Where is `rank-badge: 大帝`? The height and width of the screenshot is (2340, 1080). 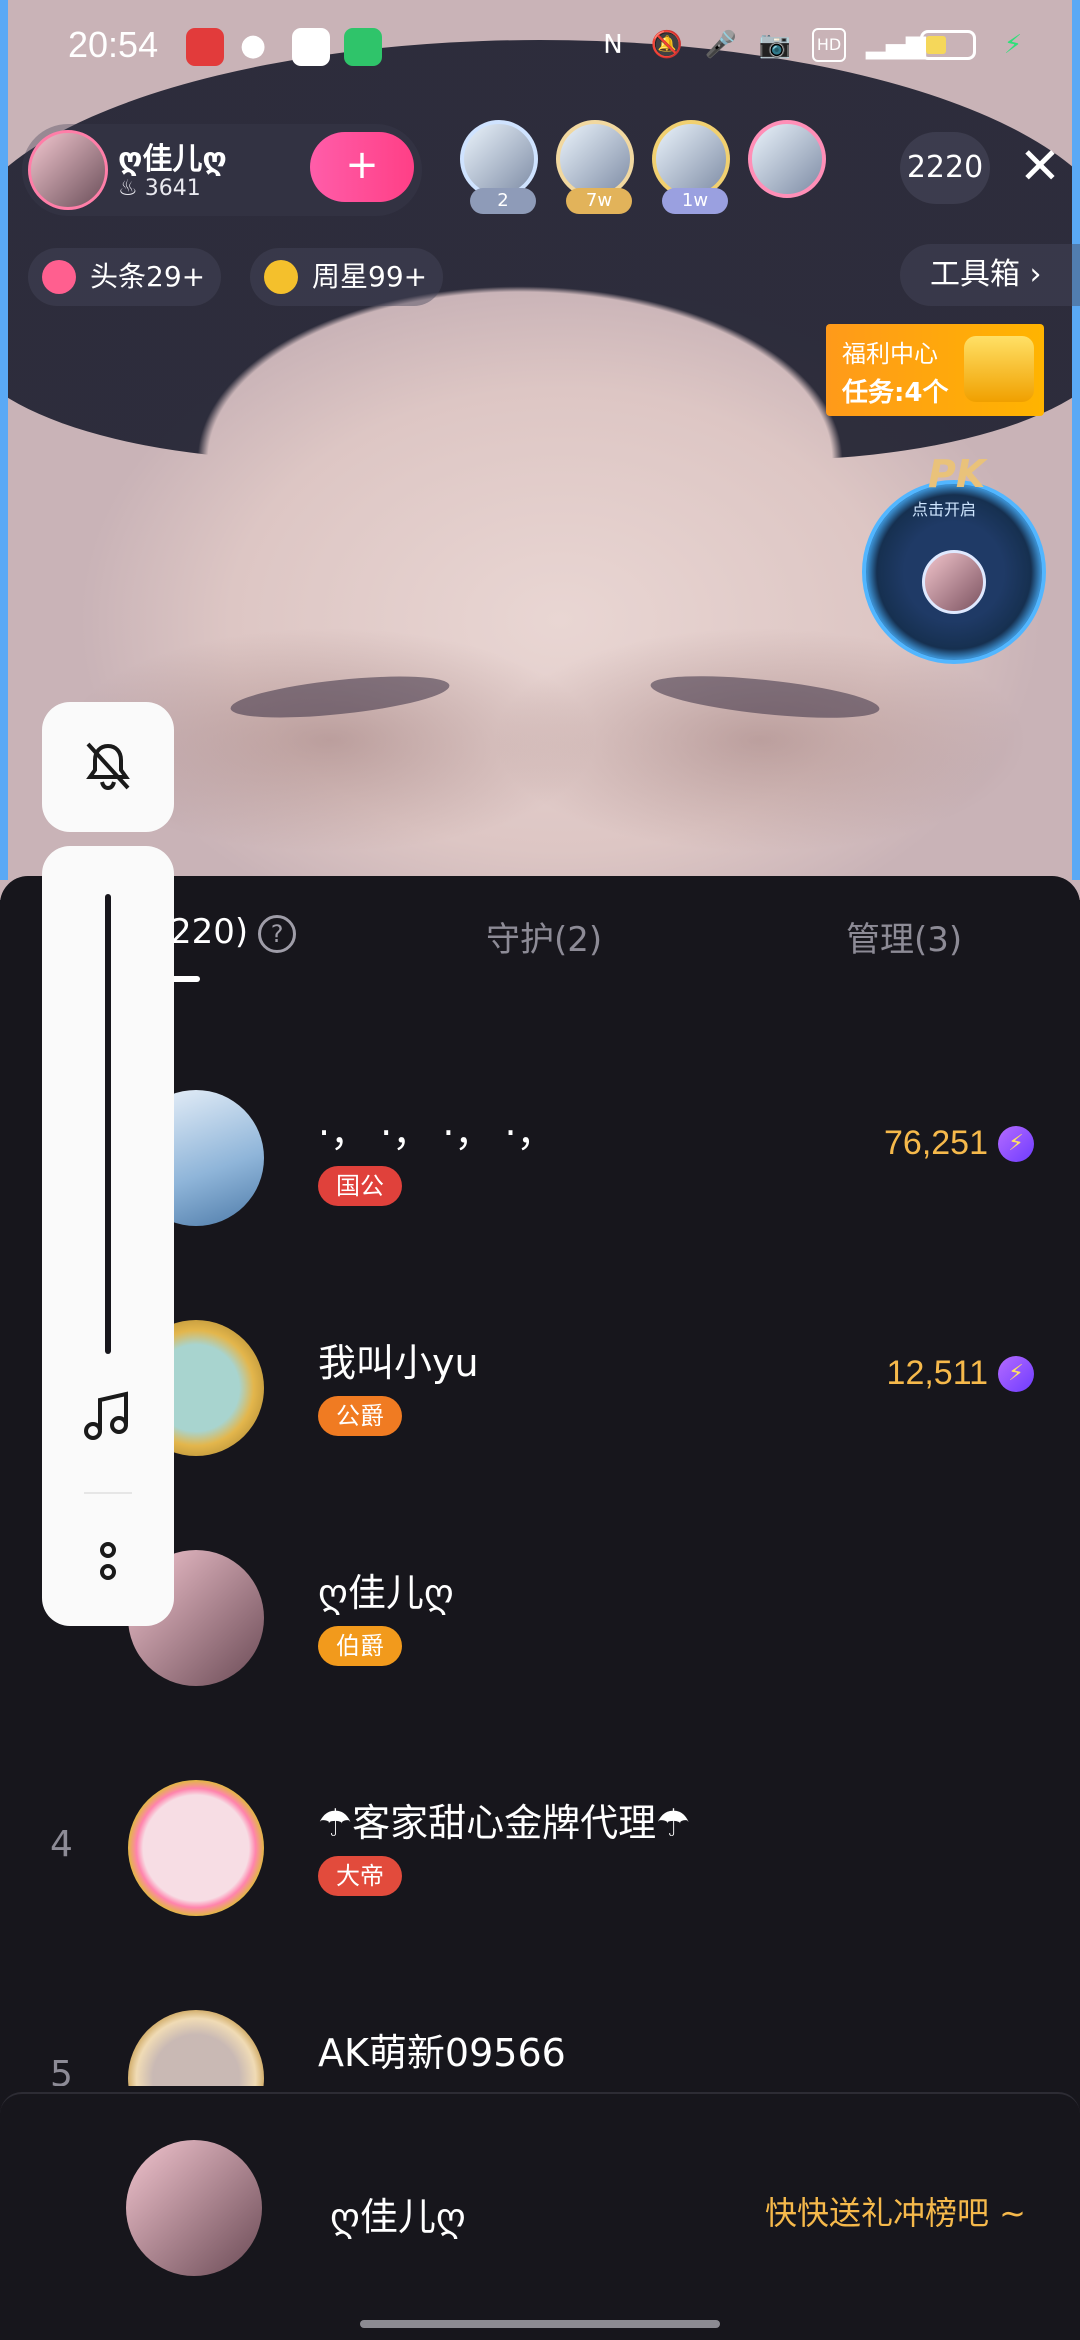
rank-badge: 大帝 is located at coordinates (360, 1876).